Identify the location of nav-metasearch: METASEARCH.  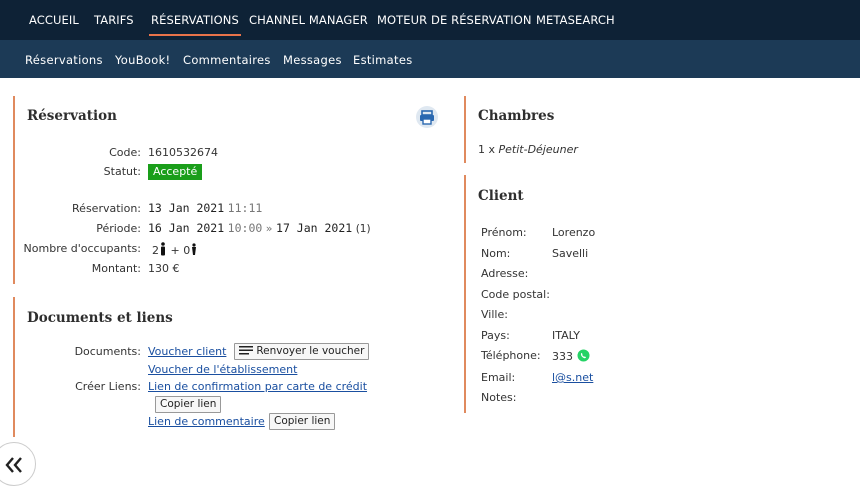
(575, 20).